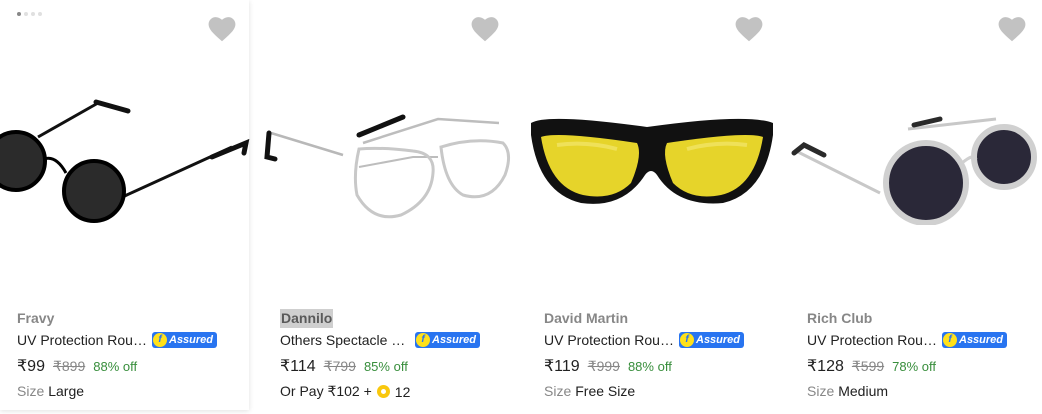 Image resolution: width=1042 pixels, height=414 pixels. Describe the element at coordinates (914, 170) in the screenshot. I see `round-silver-sunglasses-icon` at that location.